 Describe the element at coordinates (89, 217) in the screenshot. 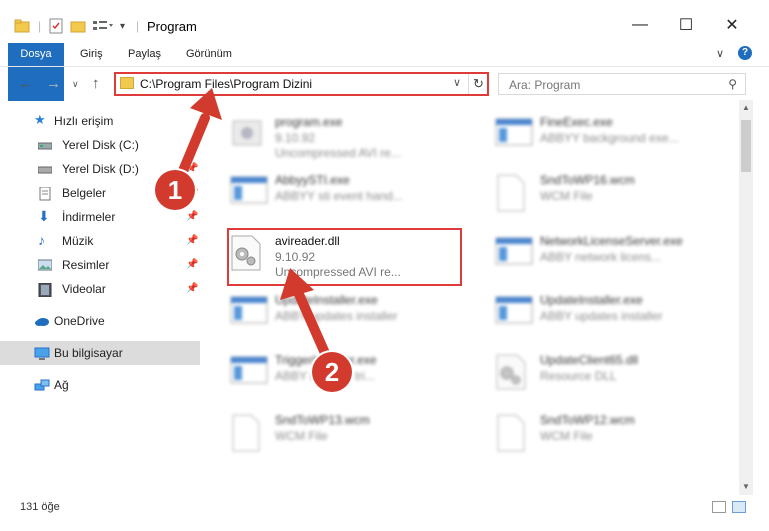

I see `sidebar-item-label: İndirmeler` at that location.